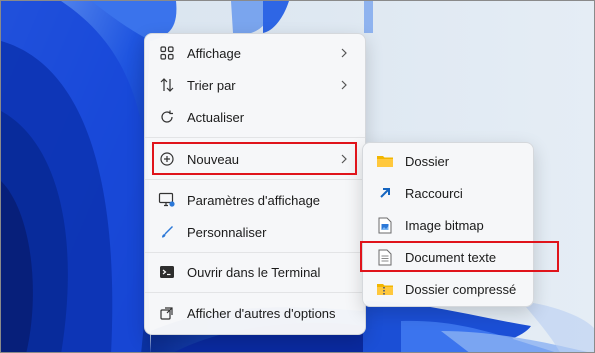  I want to click on menu-item-label: Trier par, so click(211, 85).